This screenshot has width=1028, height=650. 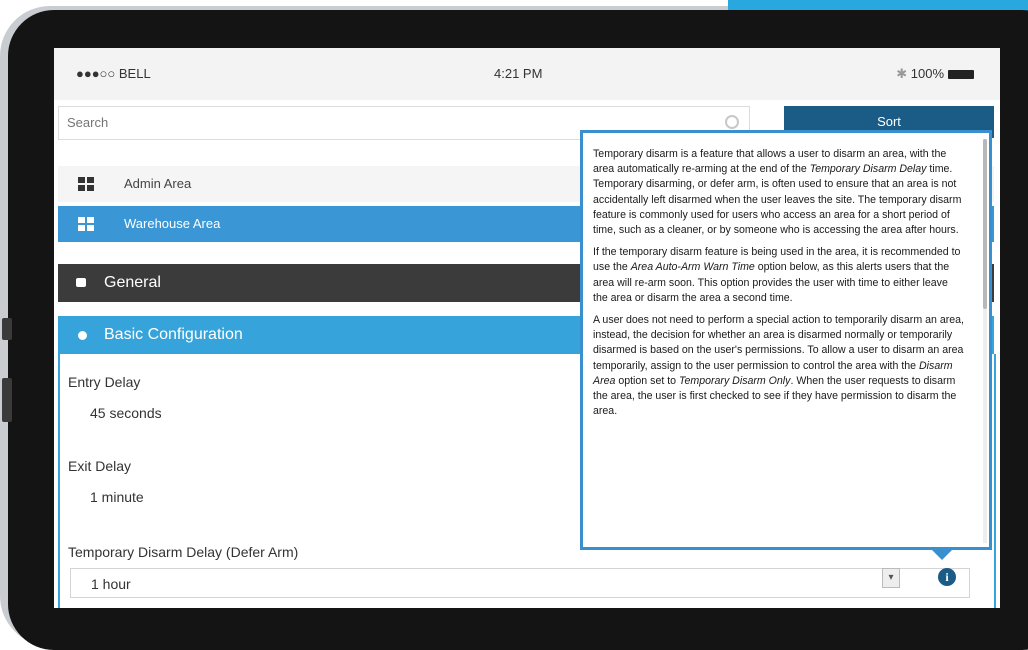 I want to click on temporary-disarm-delay-select: 1 hour, so click(x=520, y=583).